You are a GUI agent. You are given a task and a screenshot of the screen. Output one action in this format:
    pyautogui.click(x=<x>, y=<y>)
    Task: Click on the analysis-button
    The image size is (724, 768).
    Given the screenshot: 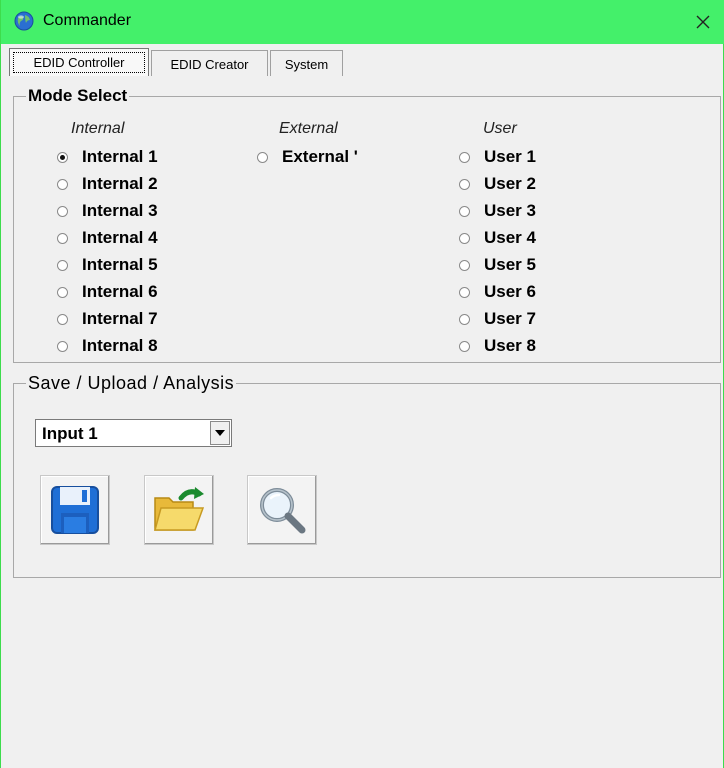 What is the action you would take?
    pyautogui.click(x=282, y=510)
    